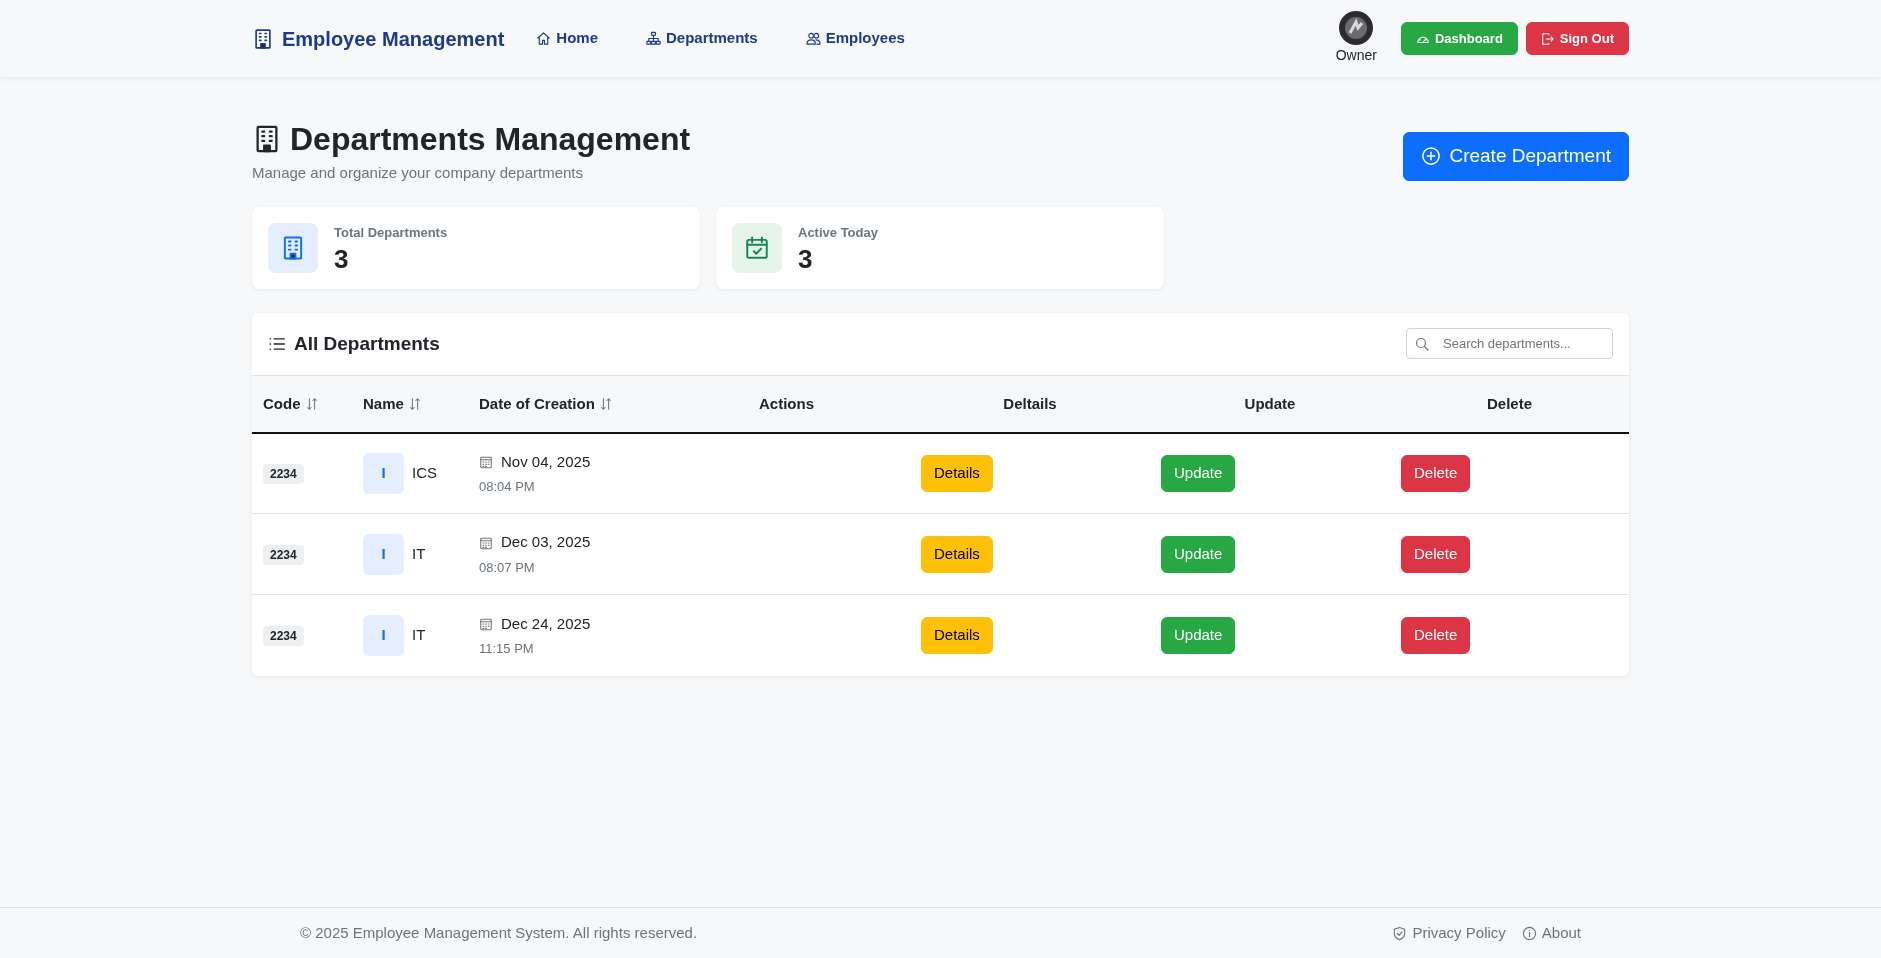  I want to click on creation-time: 11:15 PM, so click(507, 649).